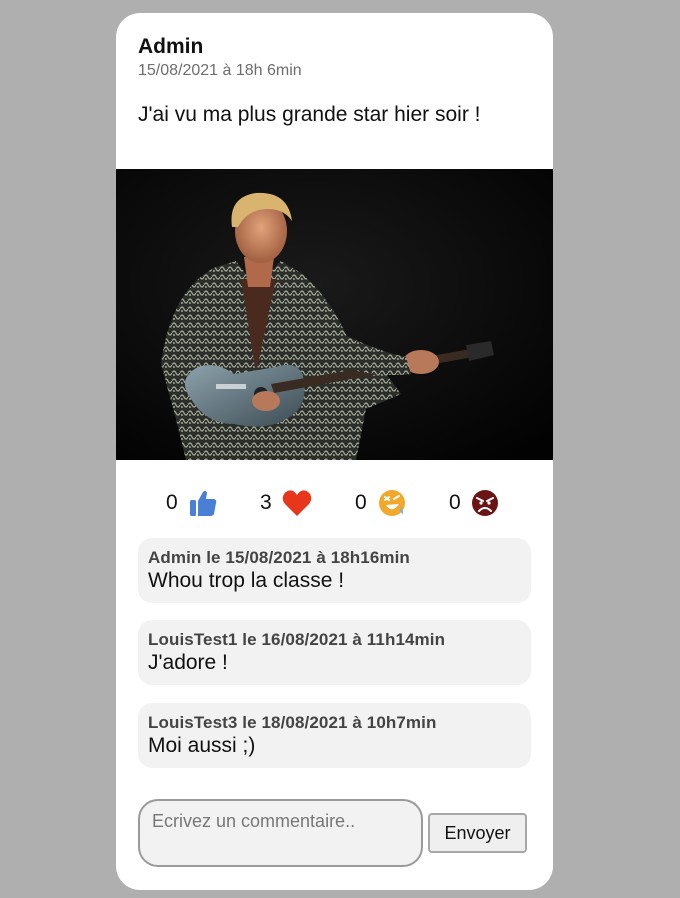 This screenshot has height=898, width=680. What do you see at coordinates (220, 70) in the screenshot?
I see `post-date: 15/08/2021 à 18h 6min` at bounding box center [220, 70].